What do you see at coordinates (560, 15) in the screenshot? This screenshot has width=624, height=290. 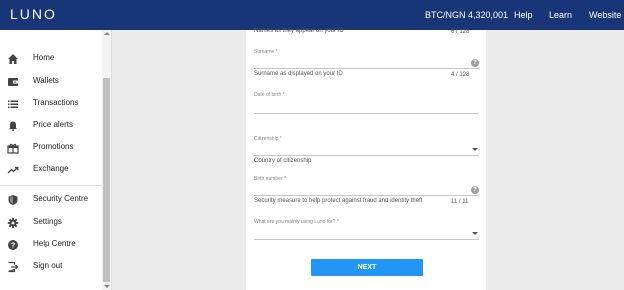 I see `nav-learn-link: Learn` at bounding box center [560, 15].